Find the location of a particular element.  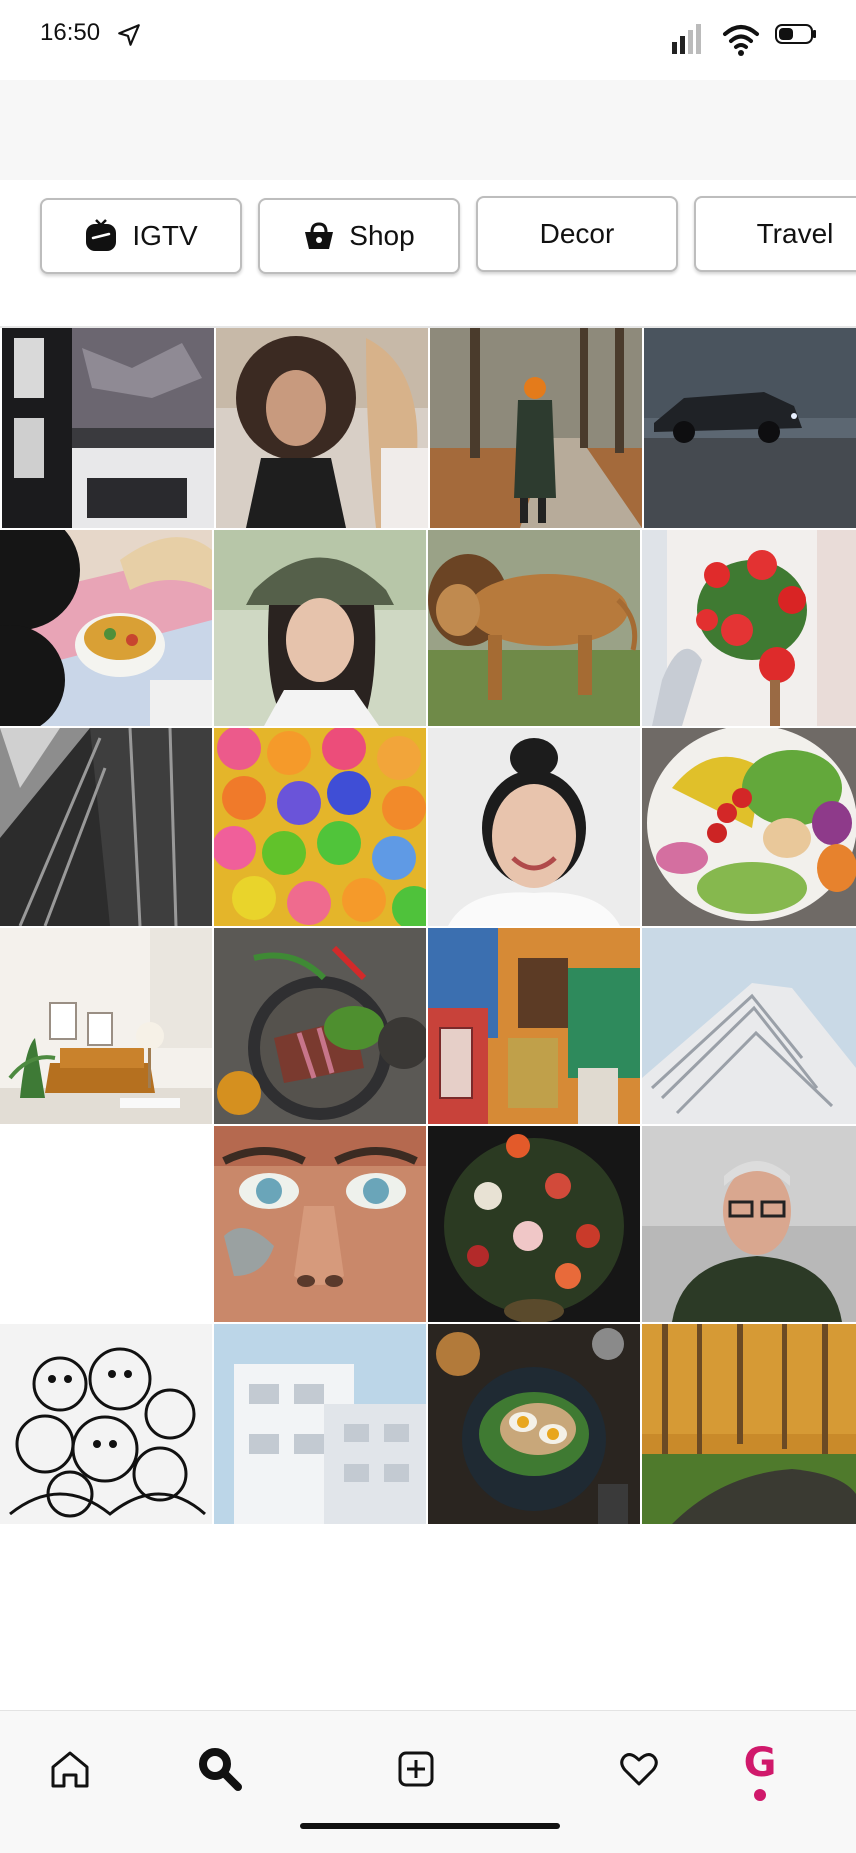

add-post-icon is located at coordinates (416, 1769).